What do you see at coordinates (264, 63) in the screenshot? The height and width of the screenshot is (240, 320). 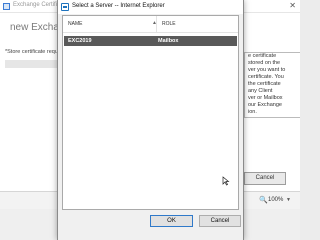 I see `help-text-line: stored on the` at bounding box center [264, 63].